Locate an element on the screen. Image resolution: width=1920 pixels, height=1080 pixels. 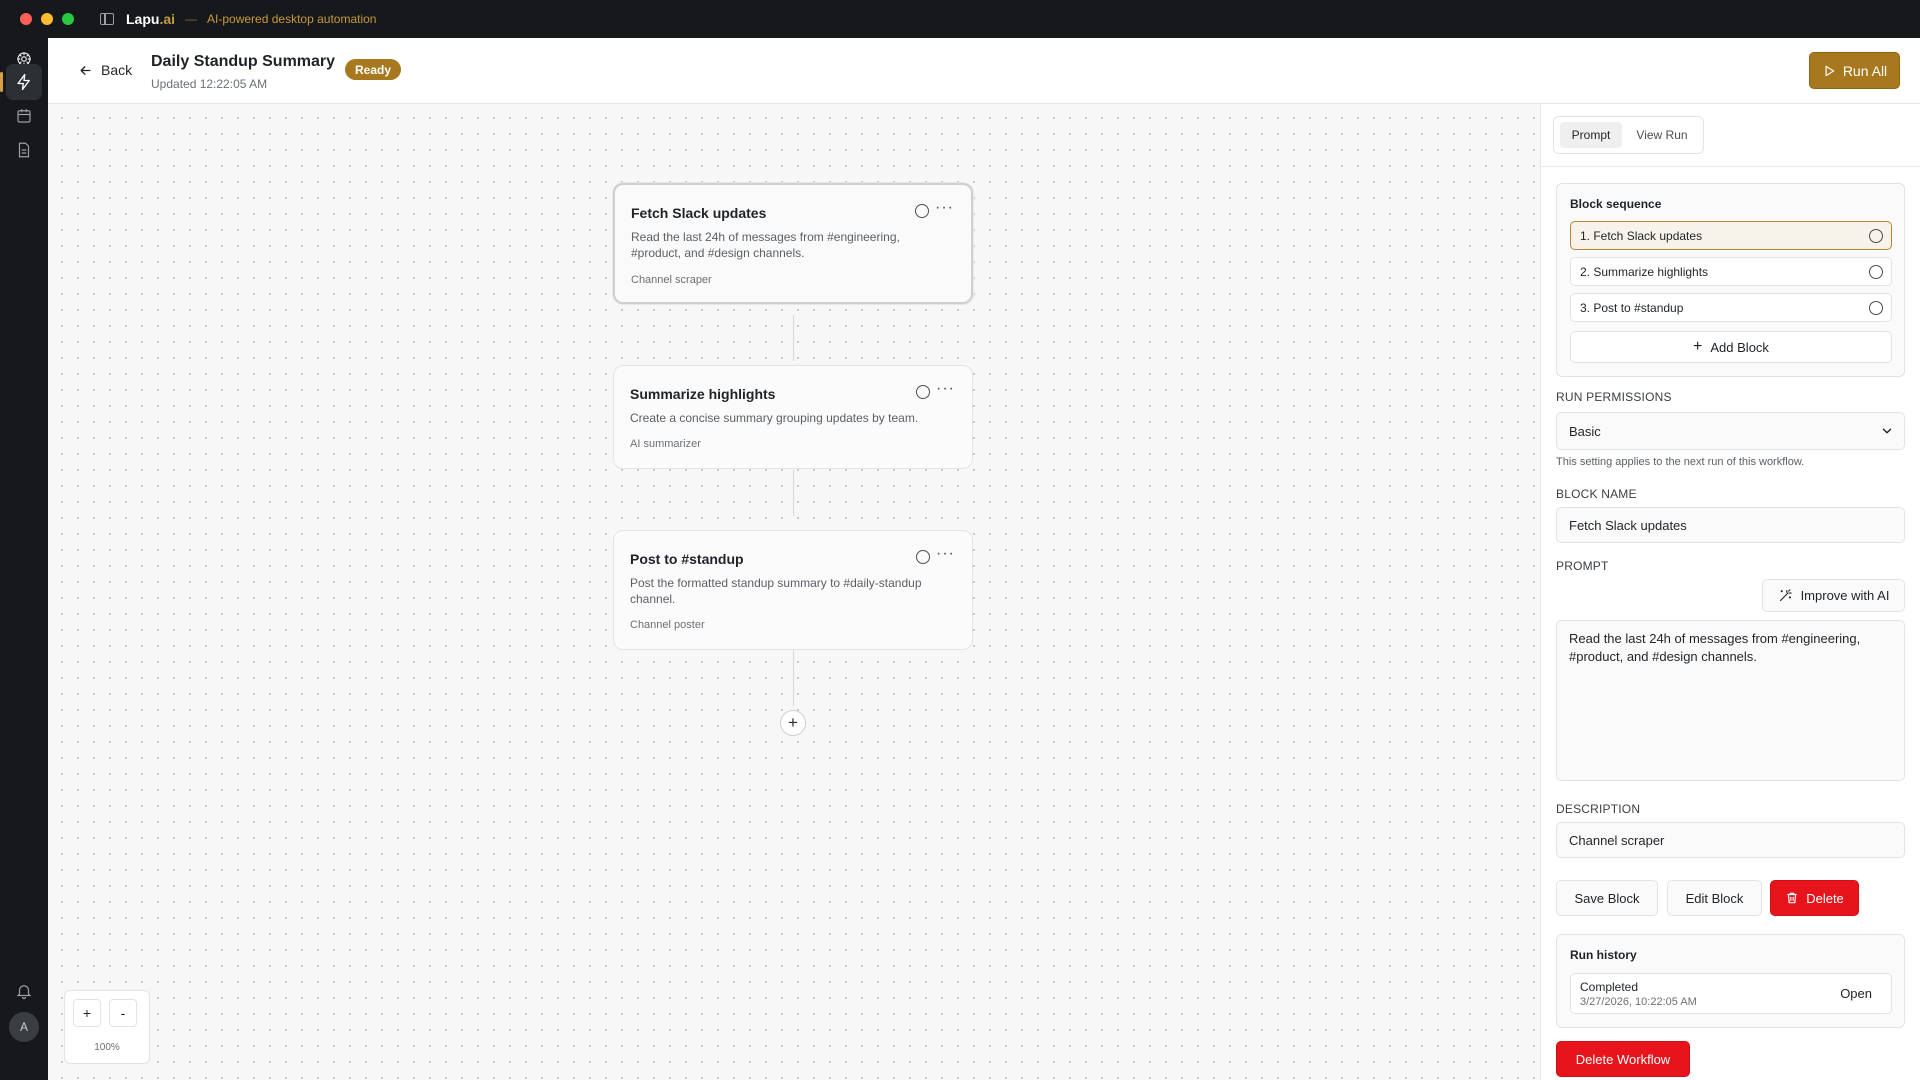
block-sequence-title: Block sequence is located at coordinates (1616, 204).